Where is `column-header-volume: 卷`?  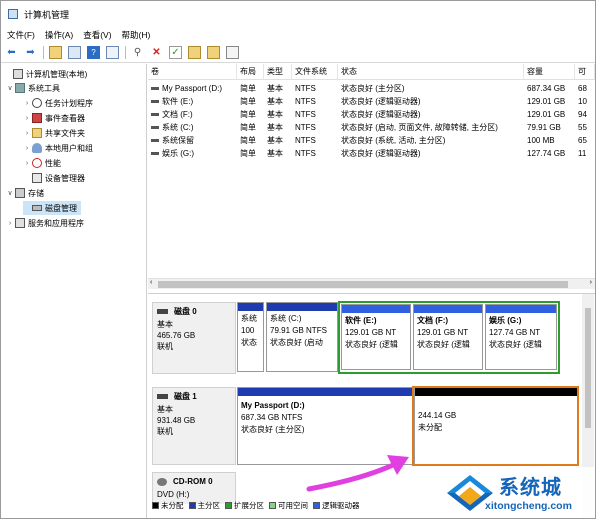
column-header-volume: 卷 is located at coordinates (192, 72).